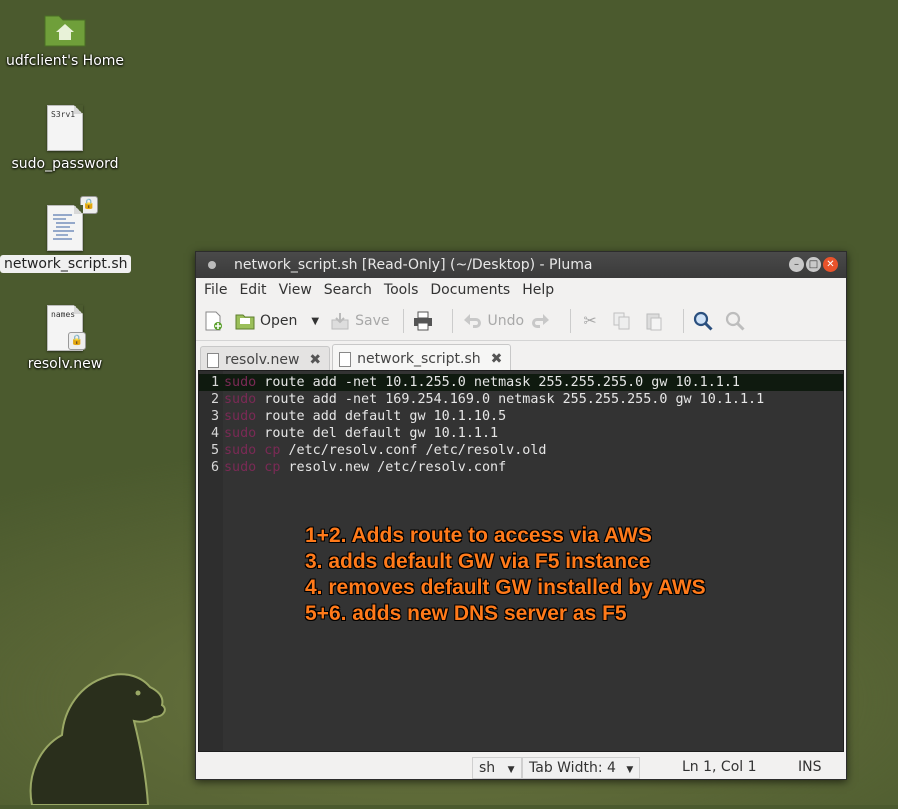 This screenshot has width=898, height=809. What do you see at coordinates (705, 321) in the screenshot?
I see `find-button` at bounding box center [705, 321].